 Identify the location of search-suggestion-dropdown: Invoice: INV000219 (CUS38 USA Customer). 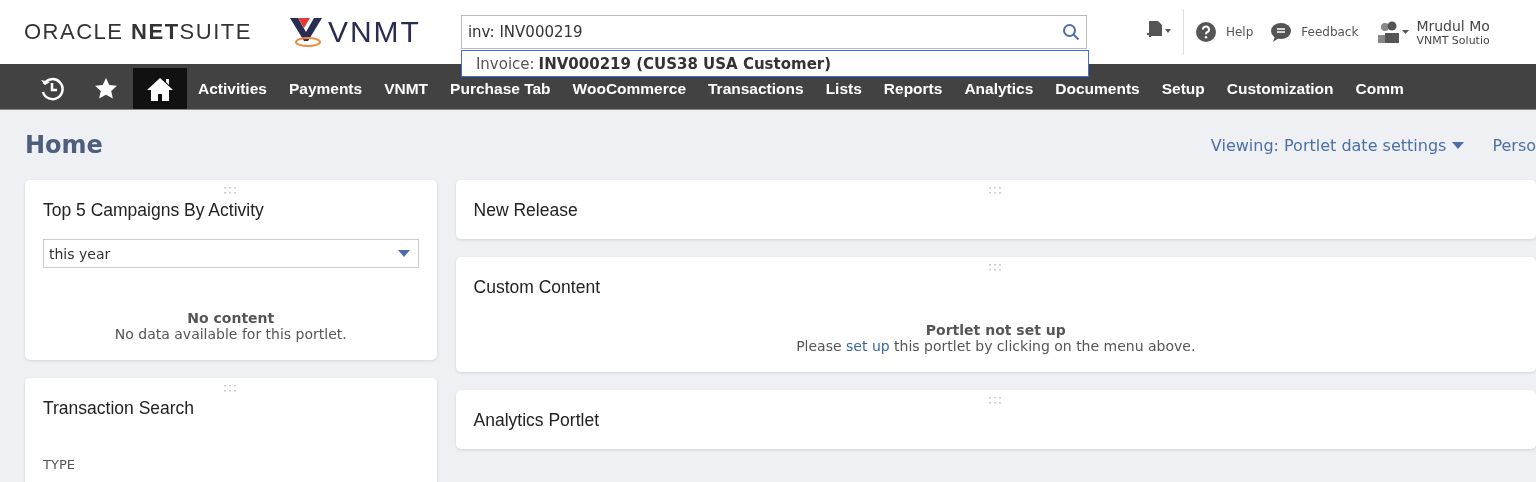
(774, 63).